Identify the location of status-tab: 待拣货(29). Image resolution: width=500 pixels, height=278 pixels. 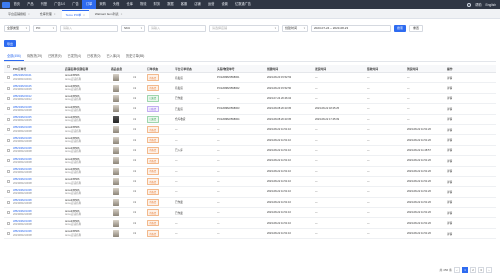
(34, 57).